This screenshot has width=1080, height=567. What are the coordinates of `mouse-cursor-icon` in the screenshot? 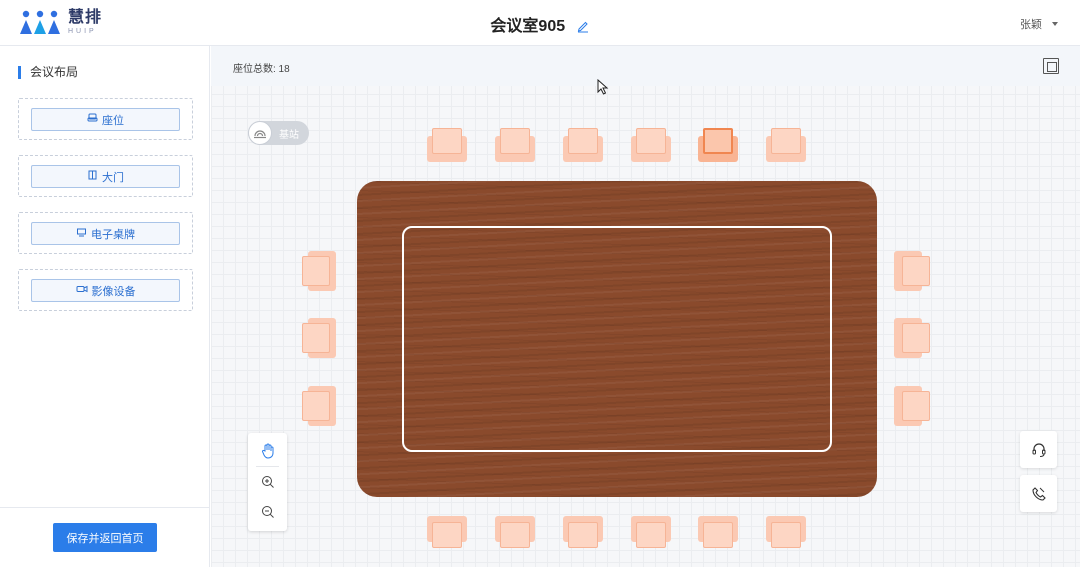 It's located at (603, 89).